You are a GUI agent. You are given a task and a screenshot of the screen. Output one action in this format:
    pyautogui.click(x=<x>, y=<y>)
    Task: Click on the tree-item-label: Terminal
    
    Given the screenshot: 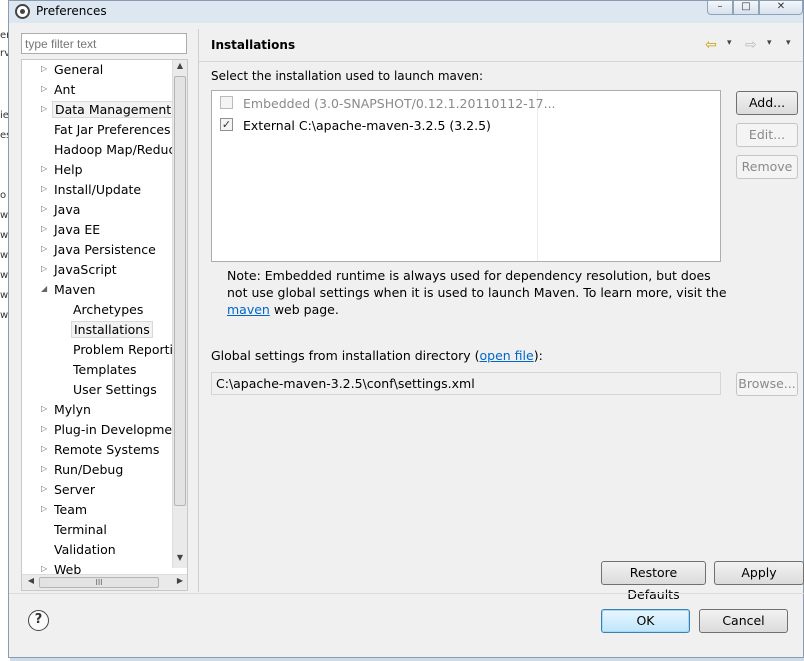 What is the action you would take?
    pyautogui.click(x=80, y=529)
    